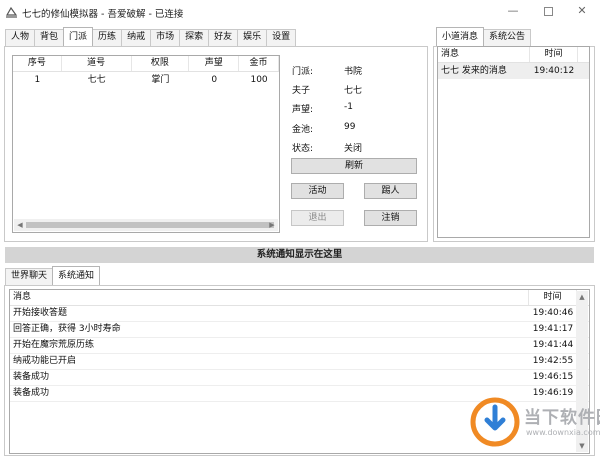  What do you see at coordinates (76, 275) in the screenshot?
I see `tab-system-notice: 系统通知` at bounding box center [76, 275].